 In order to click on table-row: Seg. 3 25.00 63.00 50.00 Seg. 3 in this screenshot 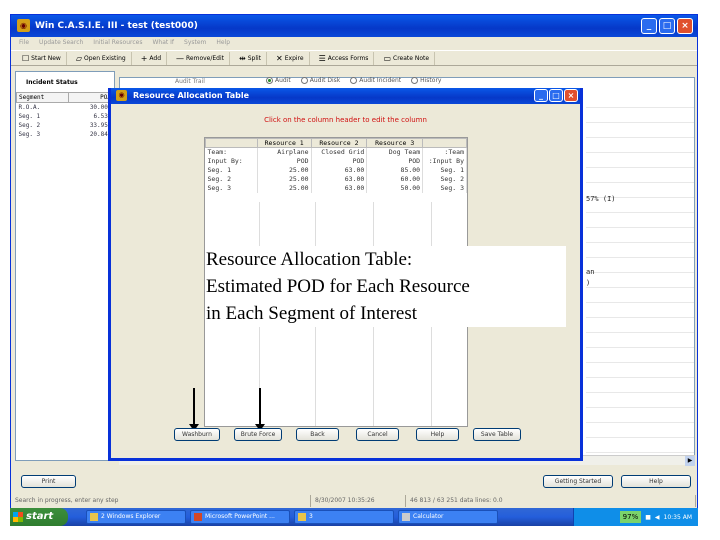, I will do `click(336, 188)`.